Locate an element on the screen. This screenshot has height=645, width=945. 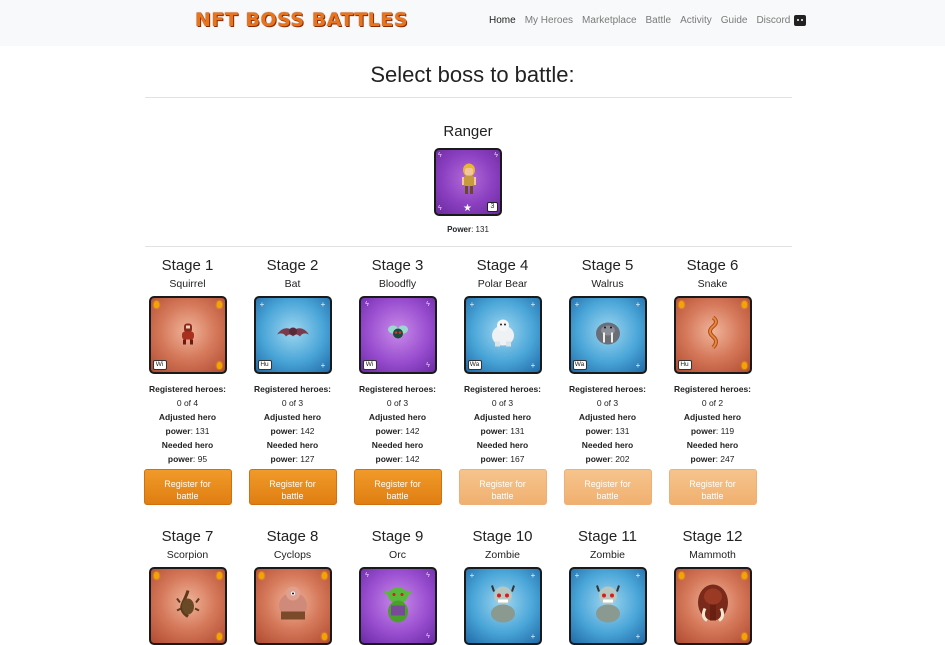
boss-card: Wi is located at coordinates (187, 335).